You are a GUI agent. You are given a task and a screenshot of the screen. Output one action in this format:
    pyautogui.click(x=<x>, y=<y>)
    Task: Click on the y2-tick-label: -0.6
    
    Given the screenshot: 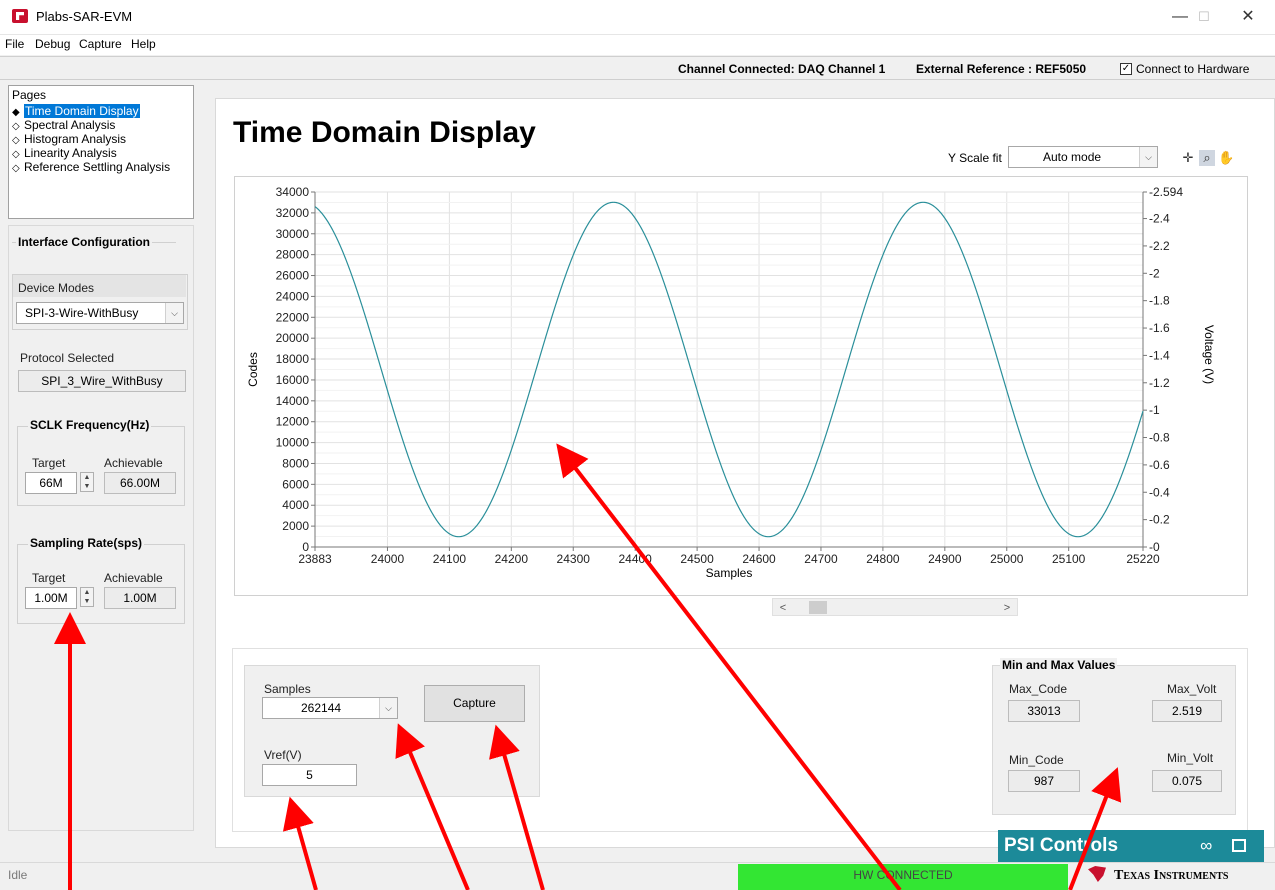 What is the action you would take?
    pyautogui.click(x=1159, y=465)
    